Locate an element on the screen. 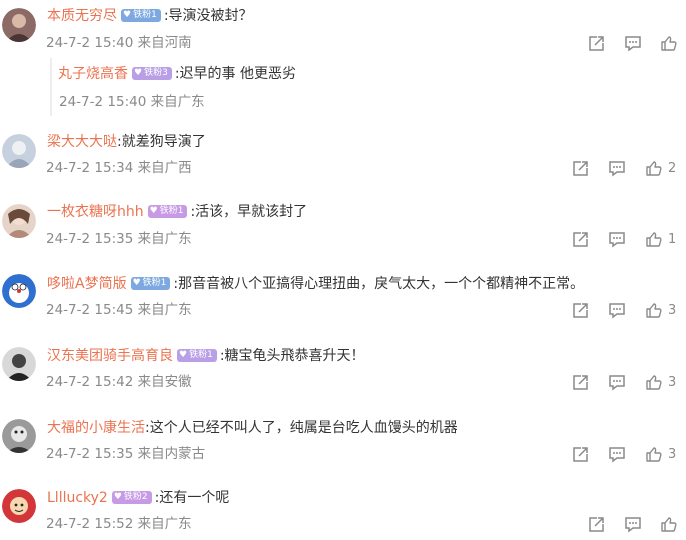 This screenshot has width=686, height=540. comment-line: 汉东美团骑手高育良 ♥ 铁粉1:糖宝龟头飛恭喜升天！ is located at coordinates (206, 356).